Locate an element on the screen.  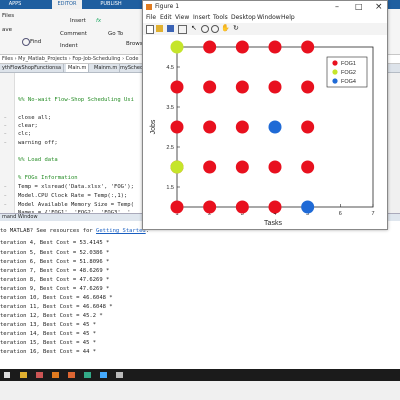
menu-edit: Edit is located at coordinates (166, 18).